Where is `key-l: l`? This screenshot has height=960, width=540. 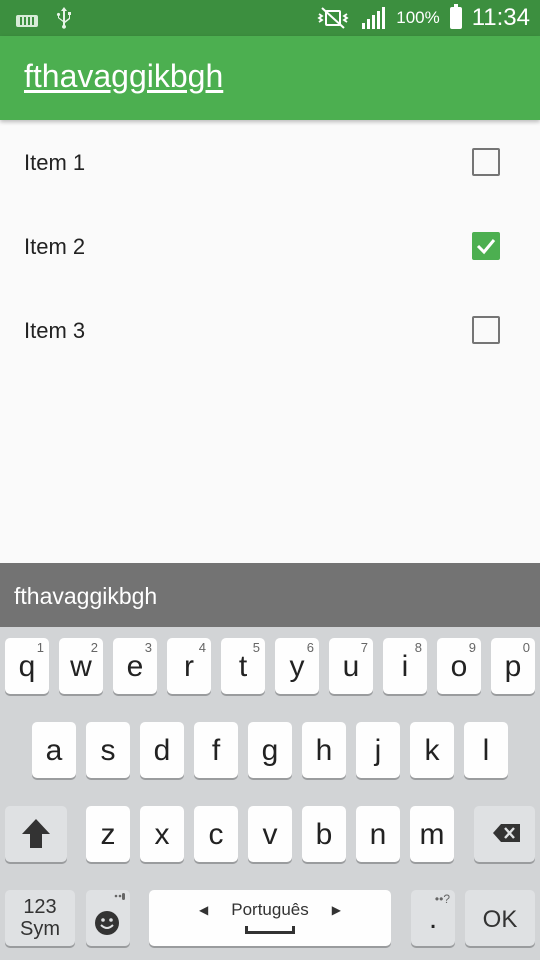 key-l: l is located at coordinates (486, 750).